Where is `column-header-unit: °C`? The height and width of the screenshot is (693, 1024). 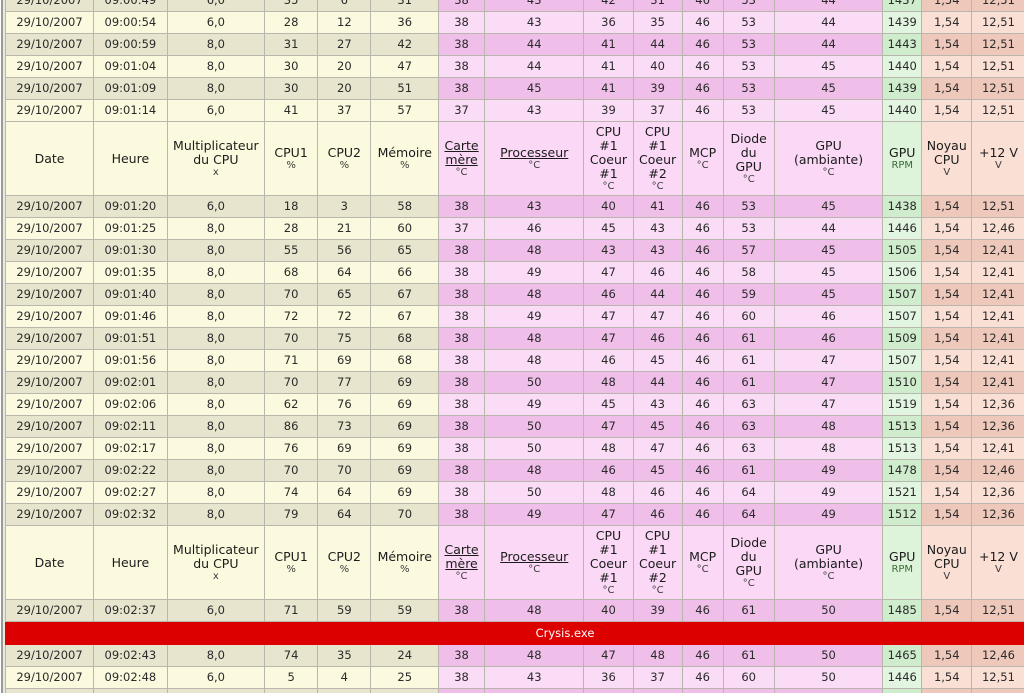
column-header-unit: °C is located at coordinates (702, 165).